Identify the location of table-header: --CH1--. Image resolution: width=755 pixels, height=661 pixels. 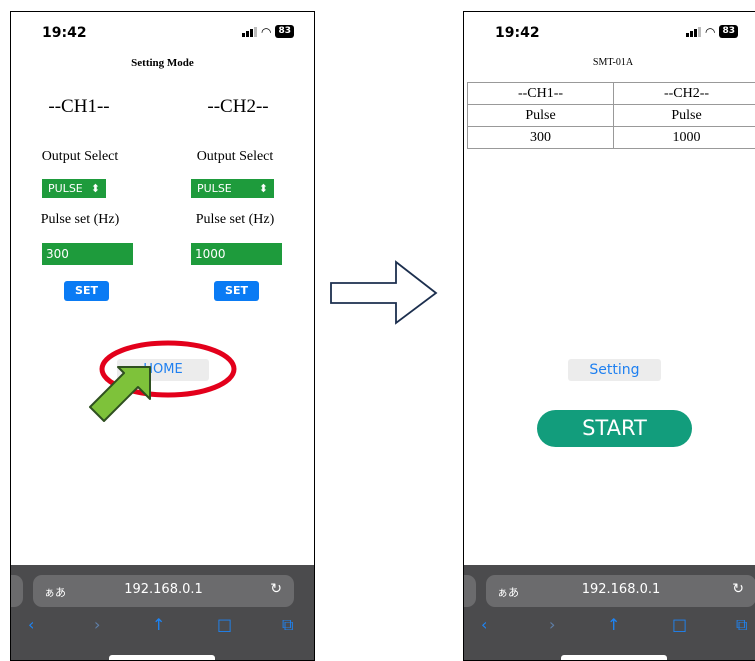
(540, 93).